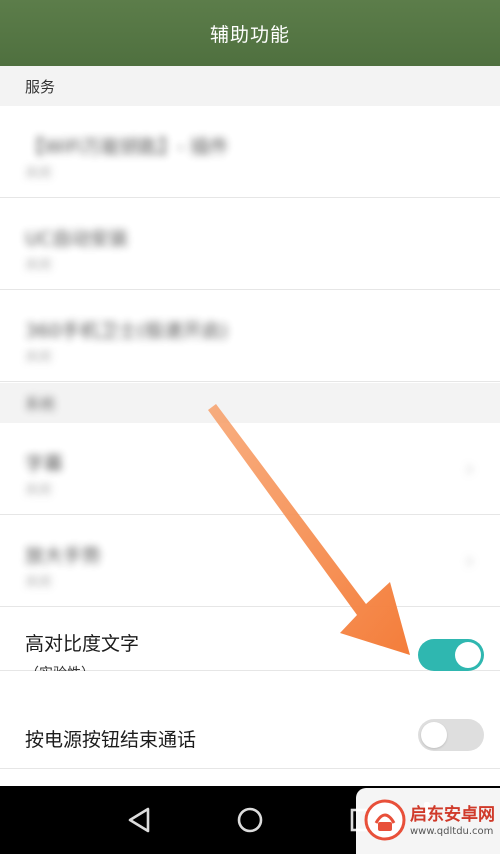 The height and width of the screenshot is (854, 500). What do you see at coordinates (451, 655) in the screenshot?
I see `high-contrast-toggle` at bounding box center [451, 655].